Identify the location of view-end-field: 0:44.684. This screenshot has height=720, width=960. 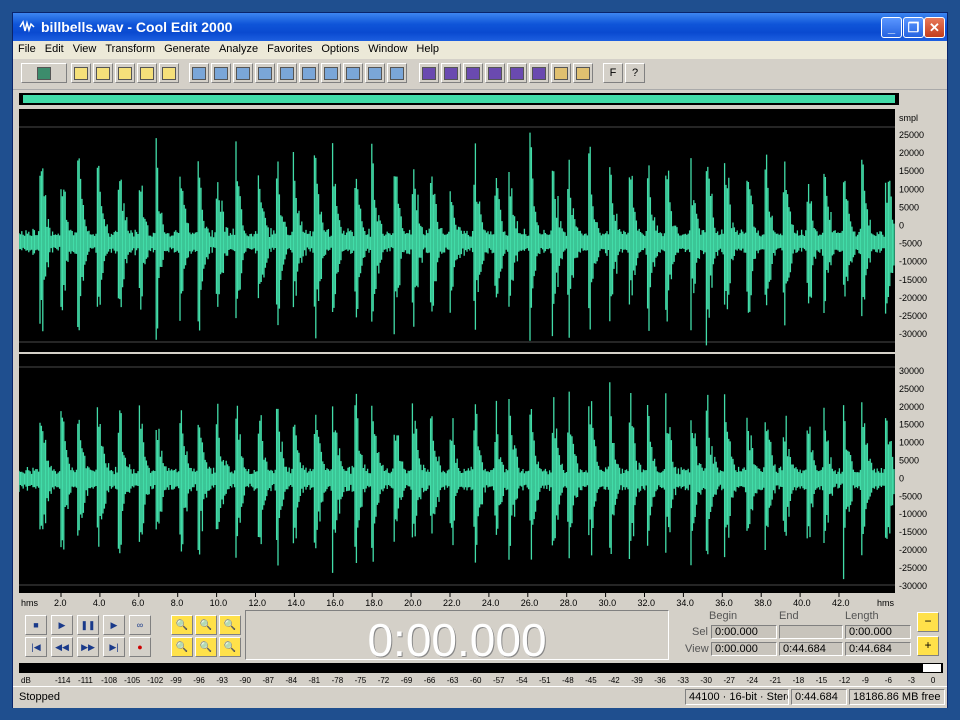
(811, 649).